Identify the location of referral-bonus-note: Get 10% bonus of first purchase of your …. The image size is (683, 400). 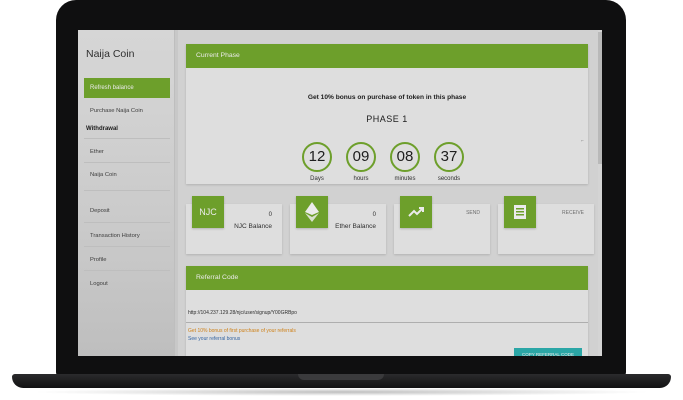
(242, 331).